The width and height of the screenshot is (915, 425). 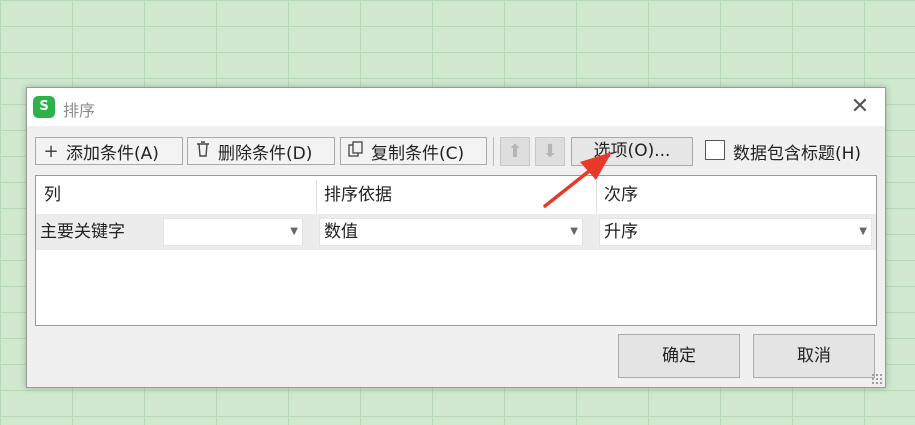 What do you see at coordinates (735, 232) in the screenshot?
I see `order-select: 升序 ▼` at bounding box center [735, 232].